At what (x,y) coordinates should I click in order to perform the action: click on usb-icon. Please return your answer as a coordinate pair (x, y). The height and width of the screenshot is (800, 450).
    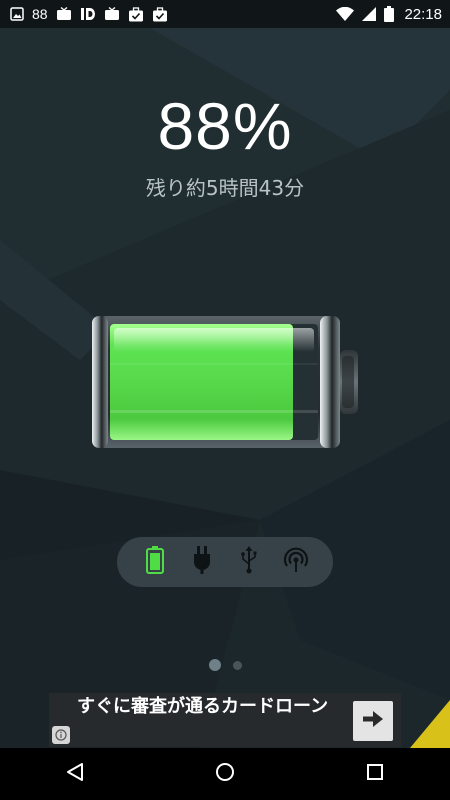
    Looking at the image, I should click on (249, 562).